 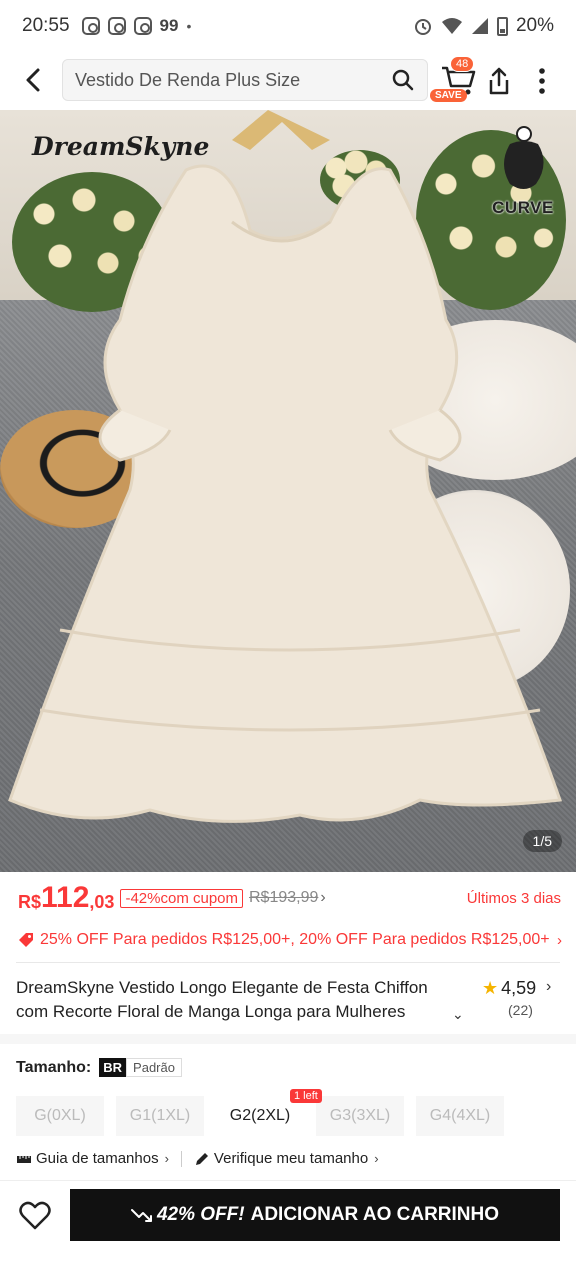 What do you see at coordinates (102, 901) in the screenshot?
I see `price-decimal: ,03` at bounding box center [102, 901].